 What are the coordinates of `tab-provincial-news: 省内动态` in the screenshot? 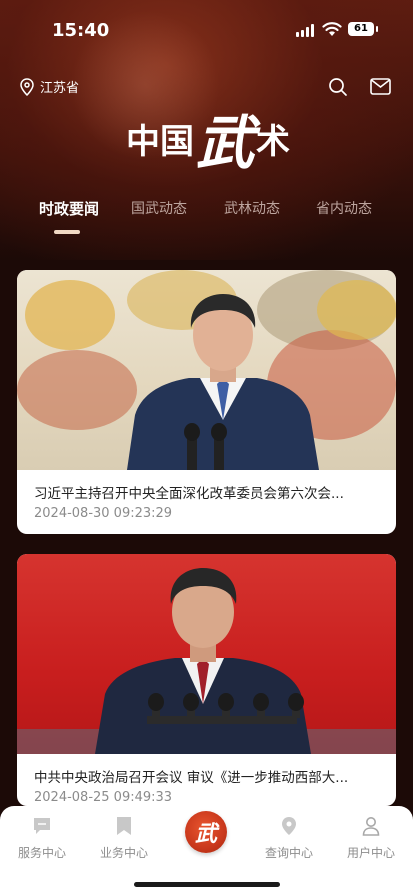 It's located at (344, 208).